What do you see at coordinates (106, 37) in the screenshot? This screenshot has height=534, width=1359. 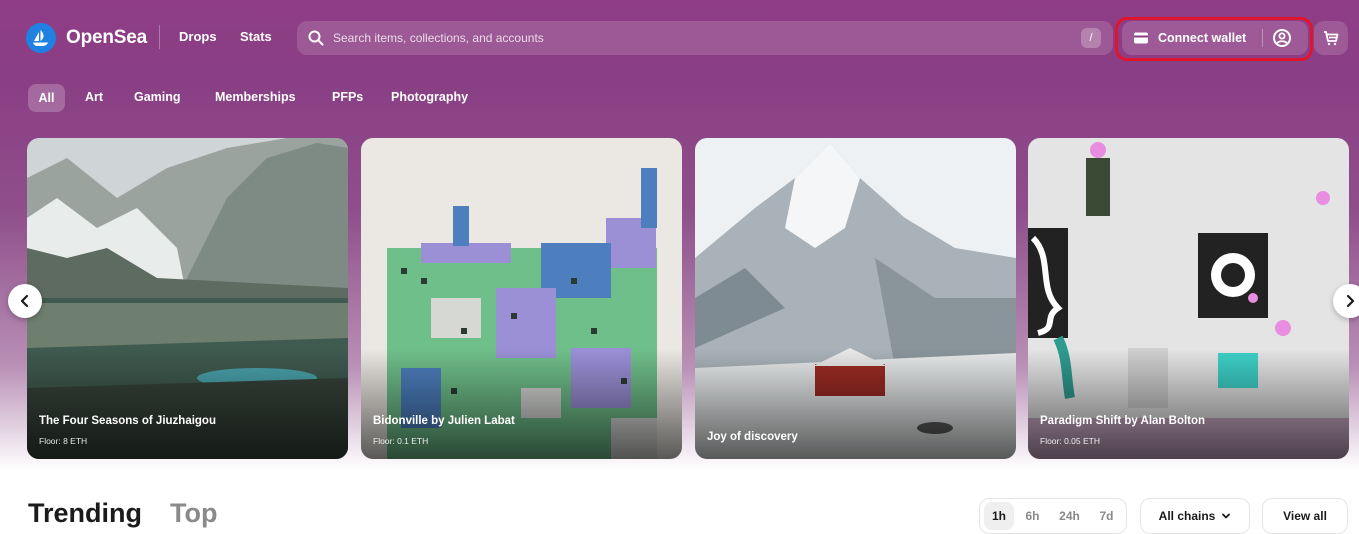 I see `brand-name: OpenSea` at bounding box center [106, 37].